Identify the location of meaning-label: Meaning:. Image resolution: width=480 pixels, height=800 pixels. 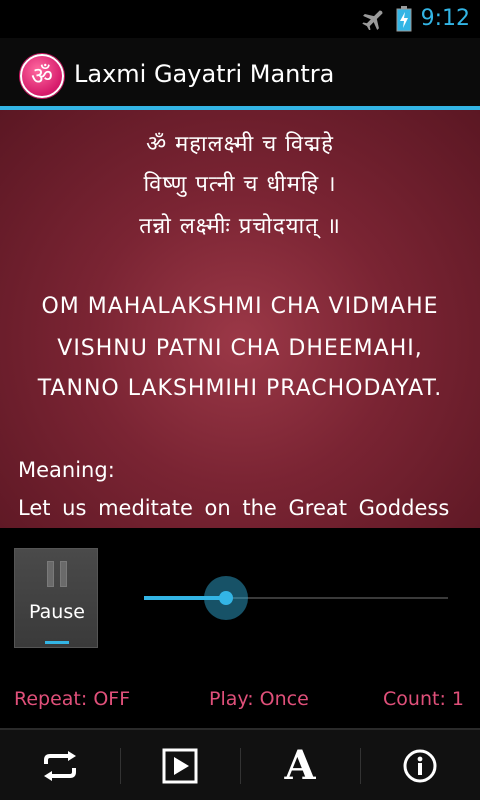
(66, 470).